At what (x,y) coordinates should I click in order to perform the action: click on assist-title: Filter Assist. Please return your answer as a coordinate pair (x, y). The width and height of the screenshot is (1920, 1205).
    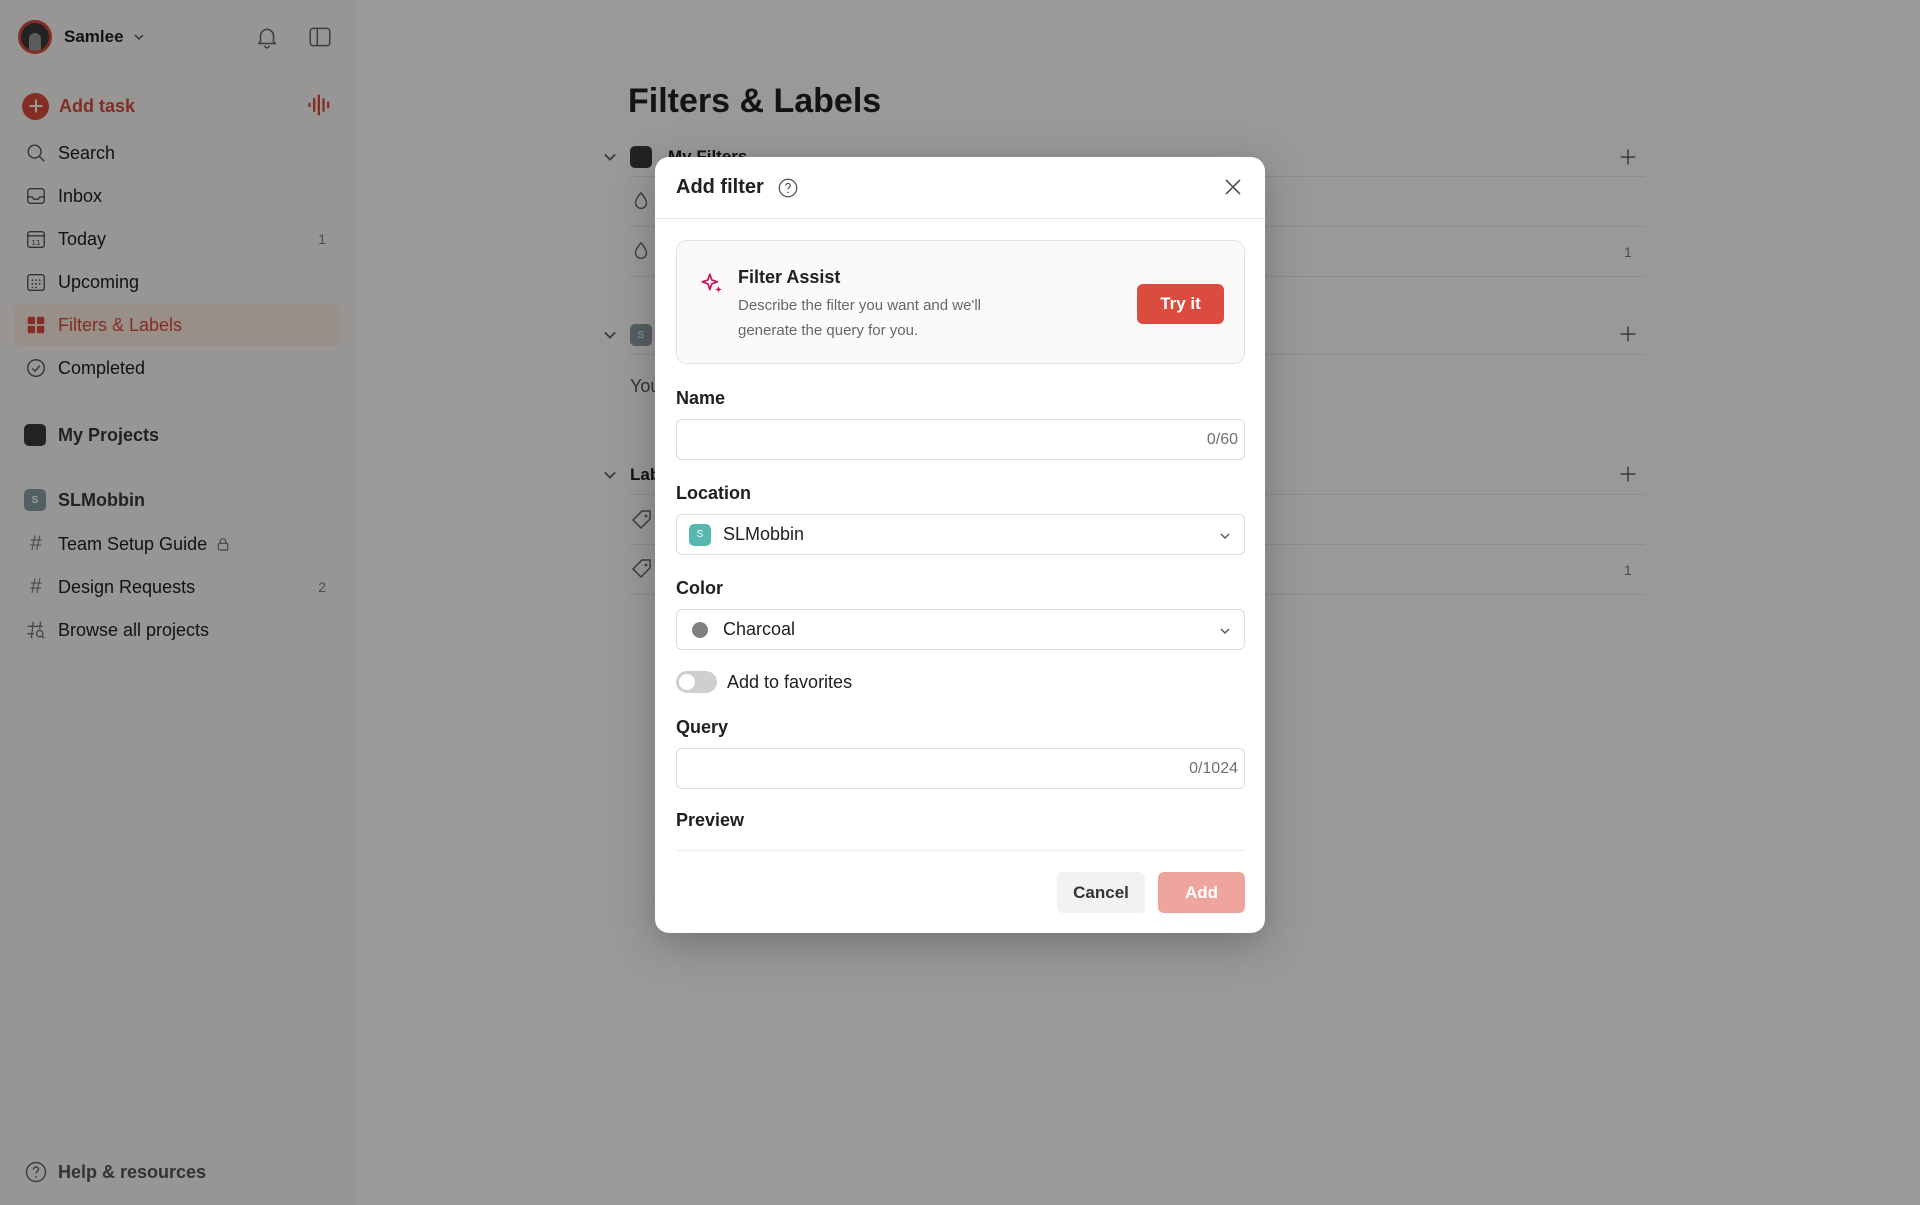
    Looking at the image, I should click on (789, 277).